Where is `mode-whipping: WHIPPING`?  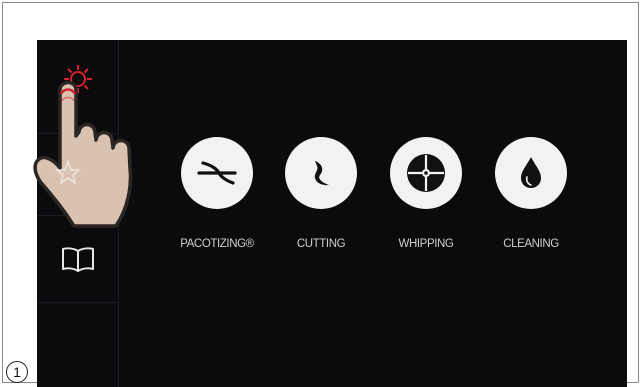 mode-whipping: WHIPPING is located at coordinates (426, 202).